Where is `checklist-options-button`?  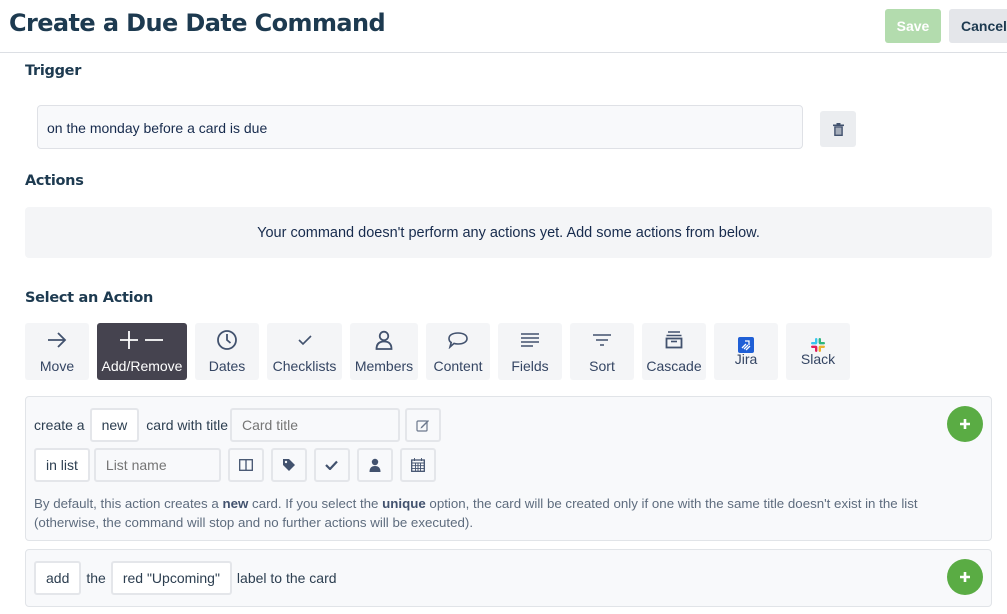 checklist-options-button is located at coordinates (331, 465).